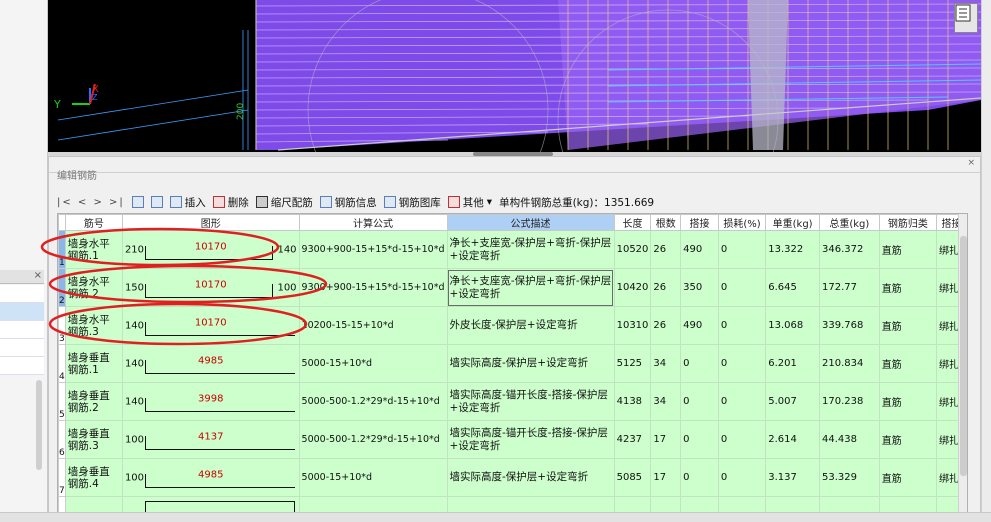 This screenshot has width=991, height=522. Describe the element at coordinates (284, 202) in the screenshot. I see `ruler-rebar-button: 缩尺配筋` at that location.